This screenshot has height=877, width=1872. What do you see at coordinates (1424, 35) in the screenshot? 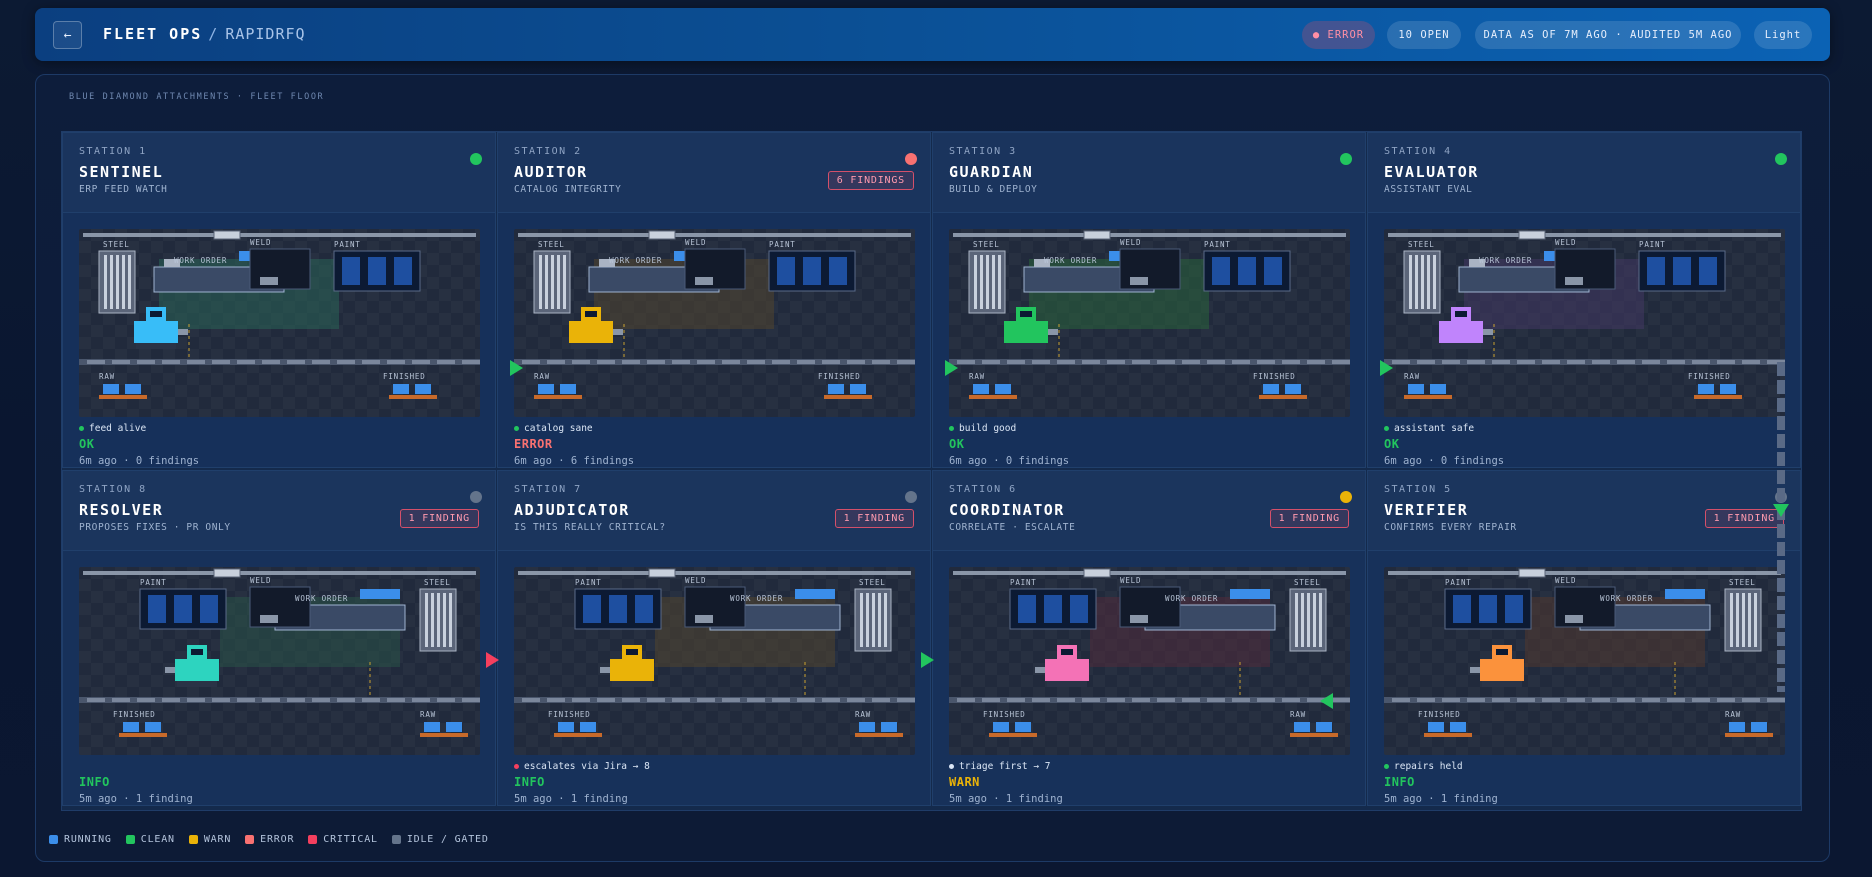
I see `open-count-pill: 10 OPEN` at bounding box center [1424, 35].